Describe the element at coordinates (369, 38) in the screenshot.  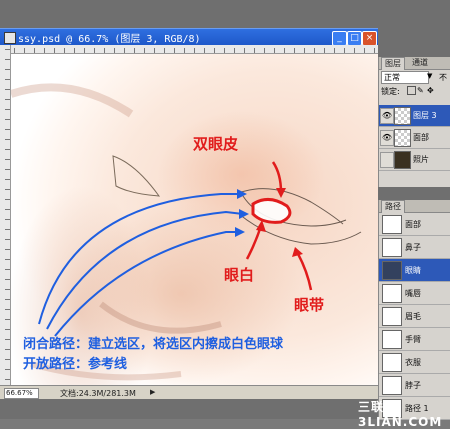
I see `close-button: ×` at that location.